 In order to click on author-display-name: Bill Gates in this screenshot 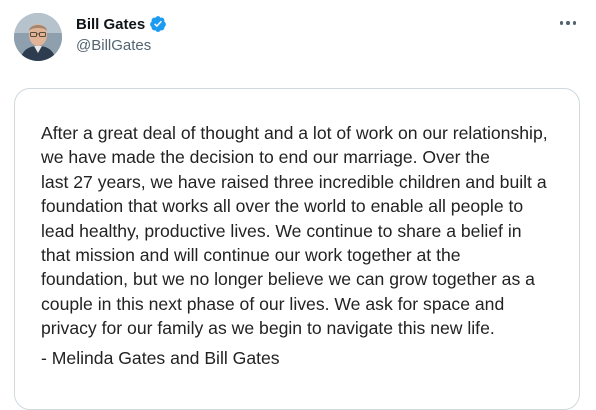, I will do `click(110, 24)`.